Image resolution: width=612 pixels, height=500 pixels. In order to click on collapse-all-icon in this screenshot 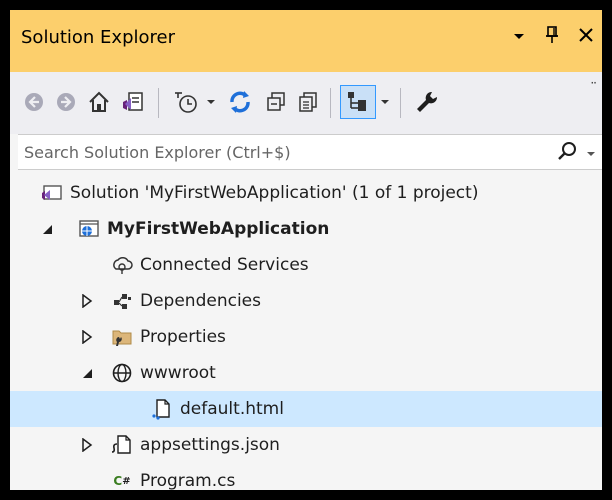, I will do `click(276, 102)`.